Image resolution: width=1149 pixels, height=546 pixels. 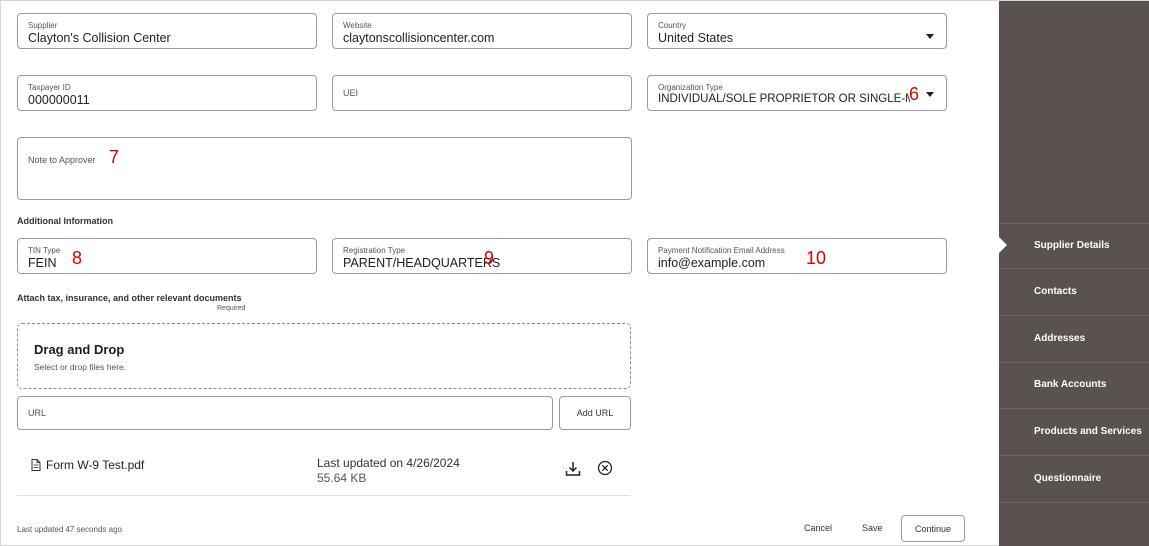 What do you see at coordinates (872, 528) in the screenshot?
I see `save-button: Save` at bounding box center [872, 528].